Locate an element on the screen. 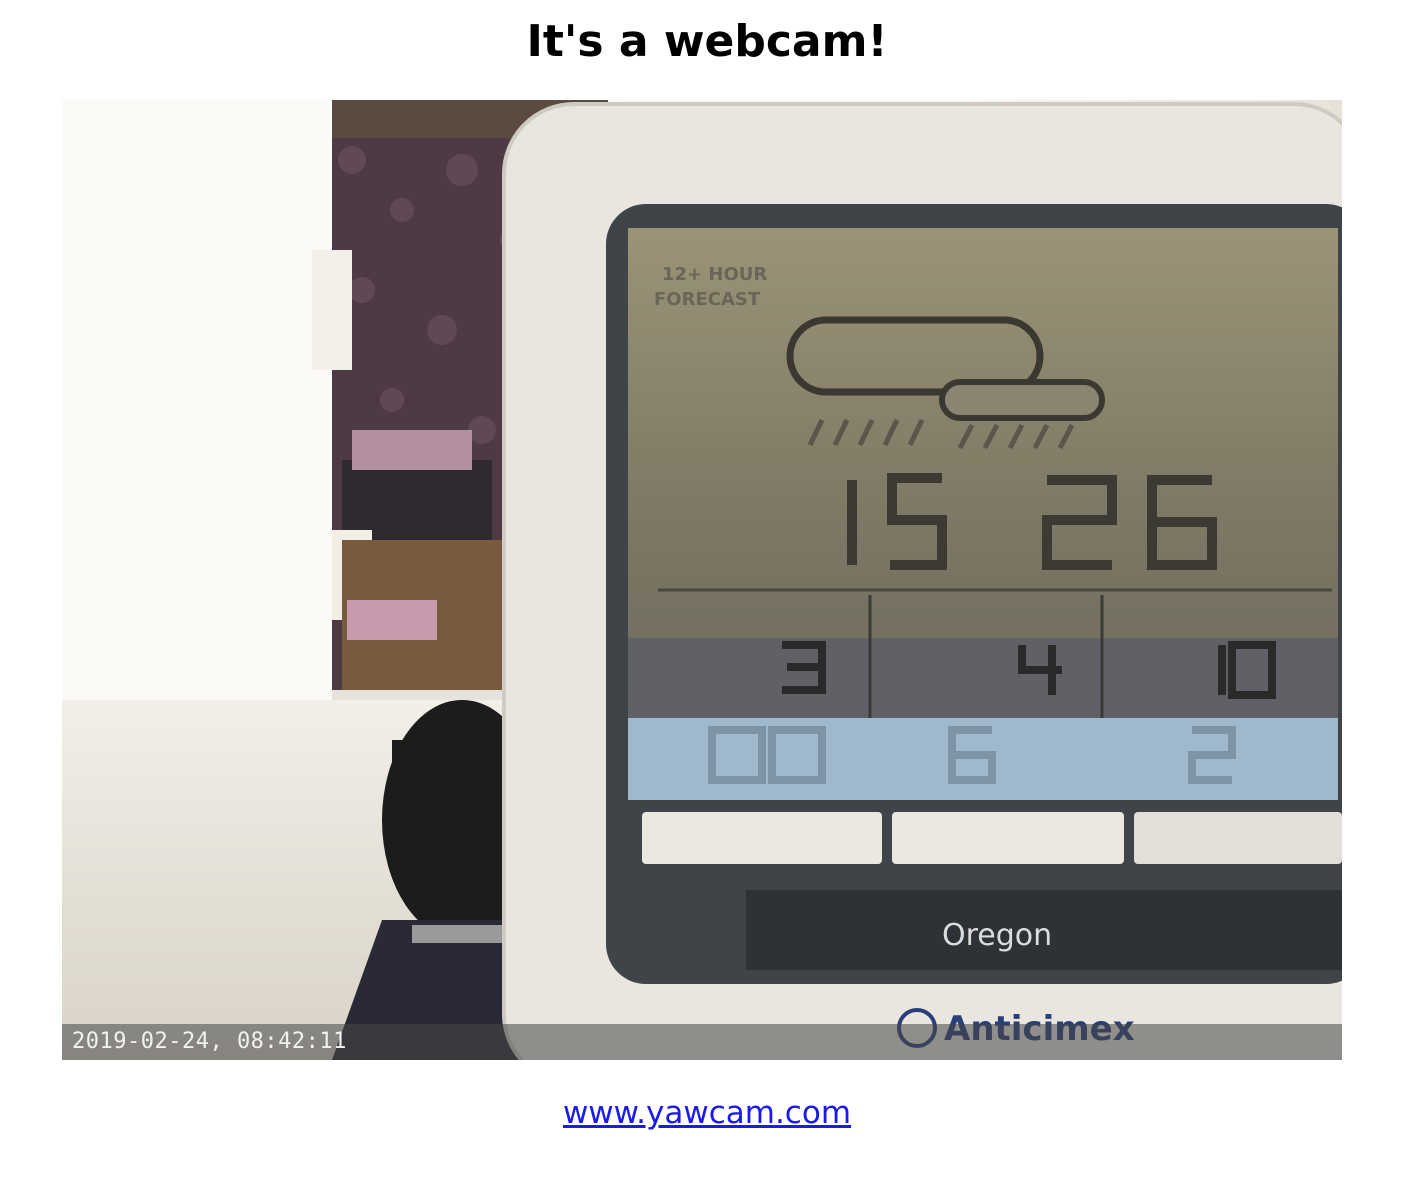 The width and height of the screenshot is (1414, 1204). forecast-label-2: FORECAST is located at coordinates (707, 299).